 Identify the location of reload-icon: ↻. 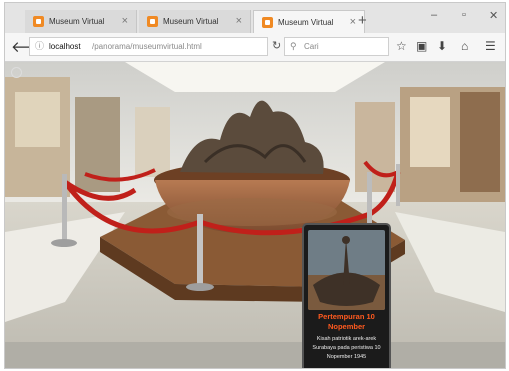
(276, 45).